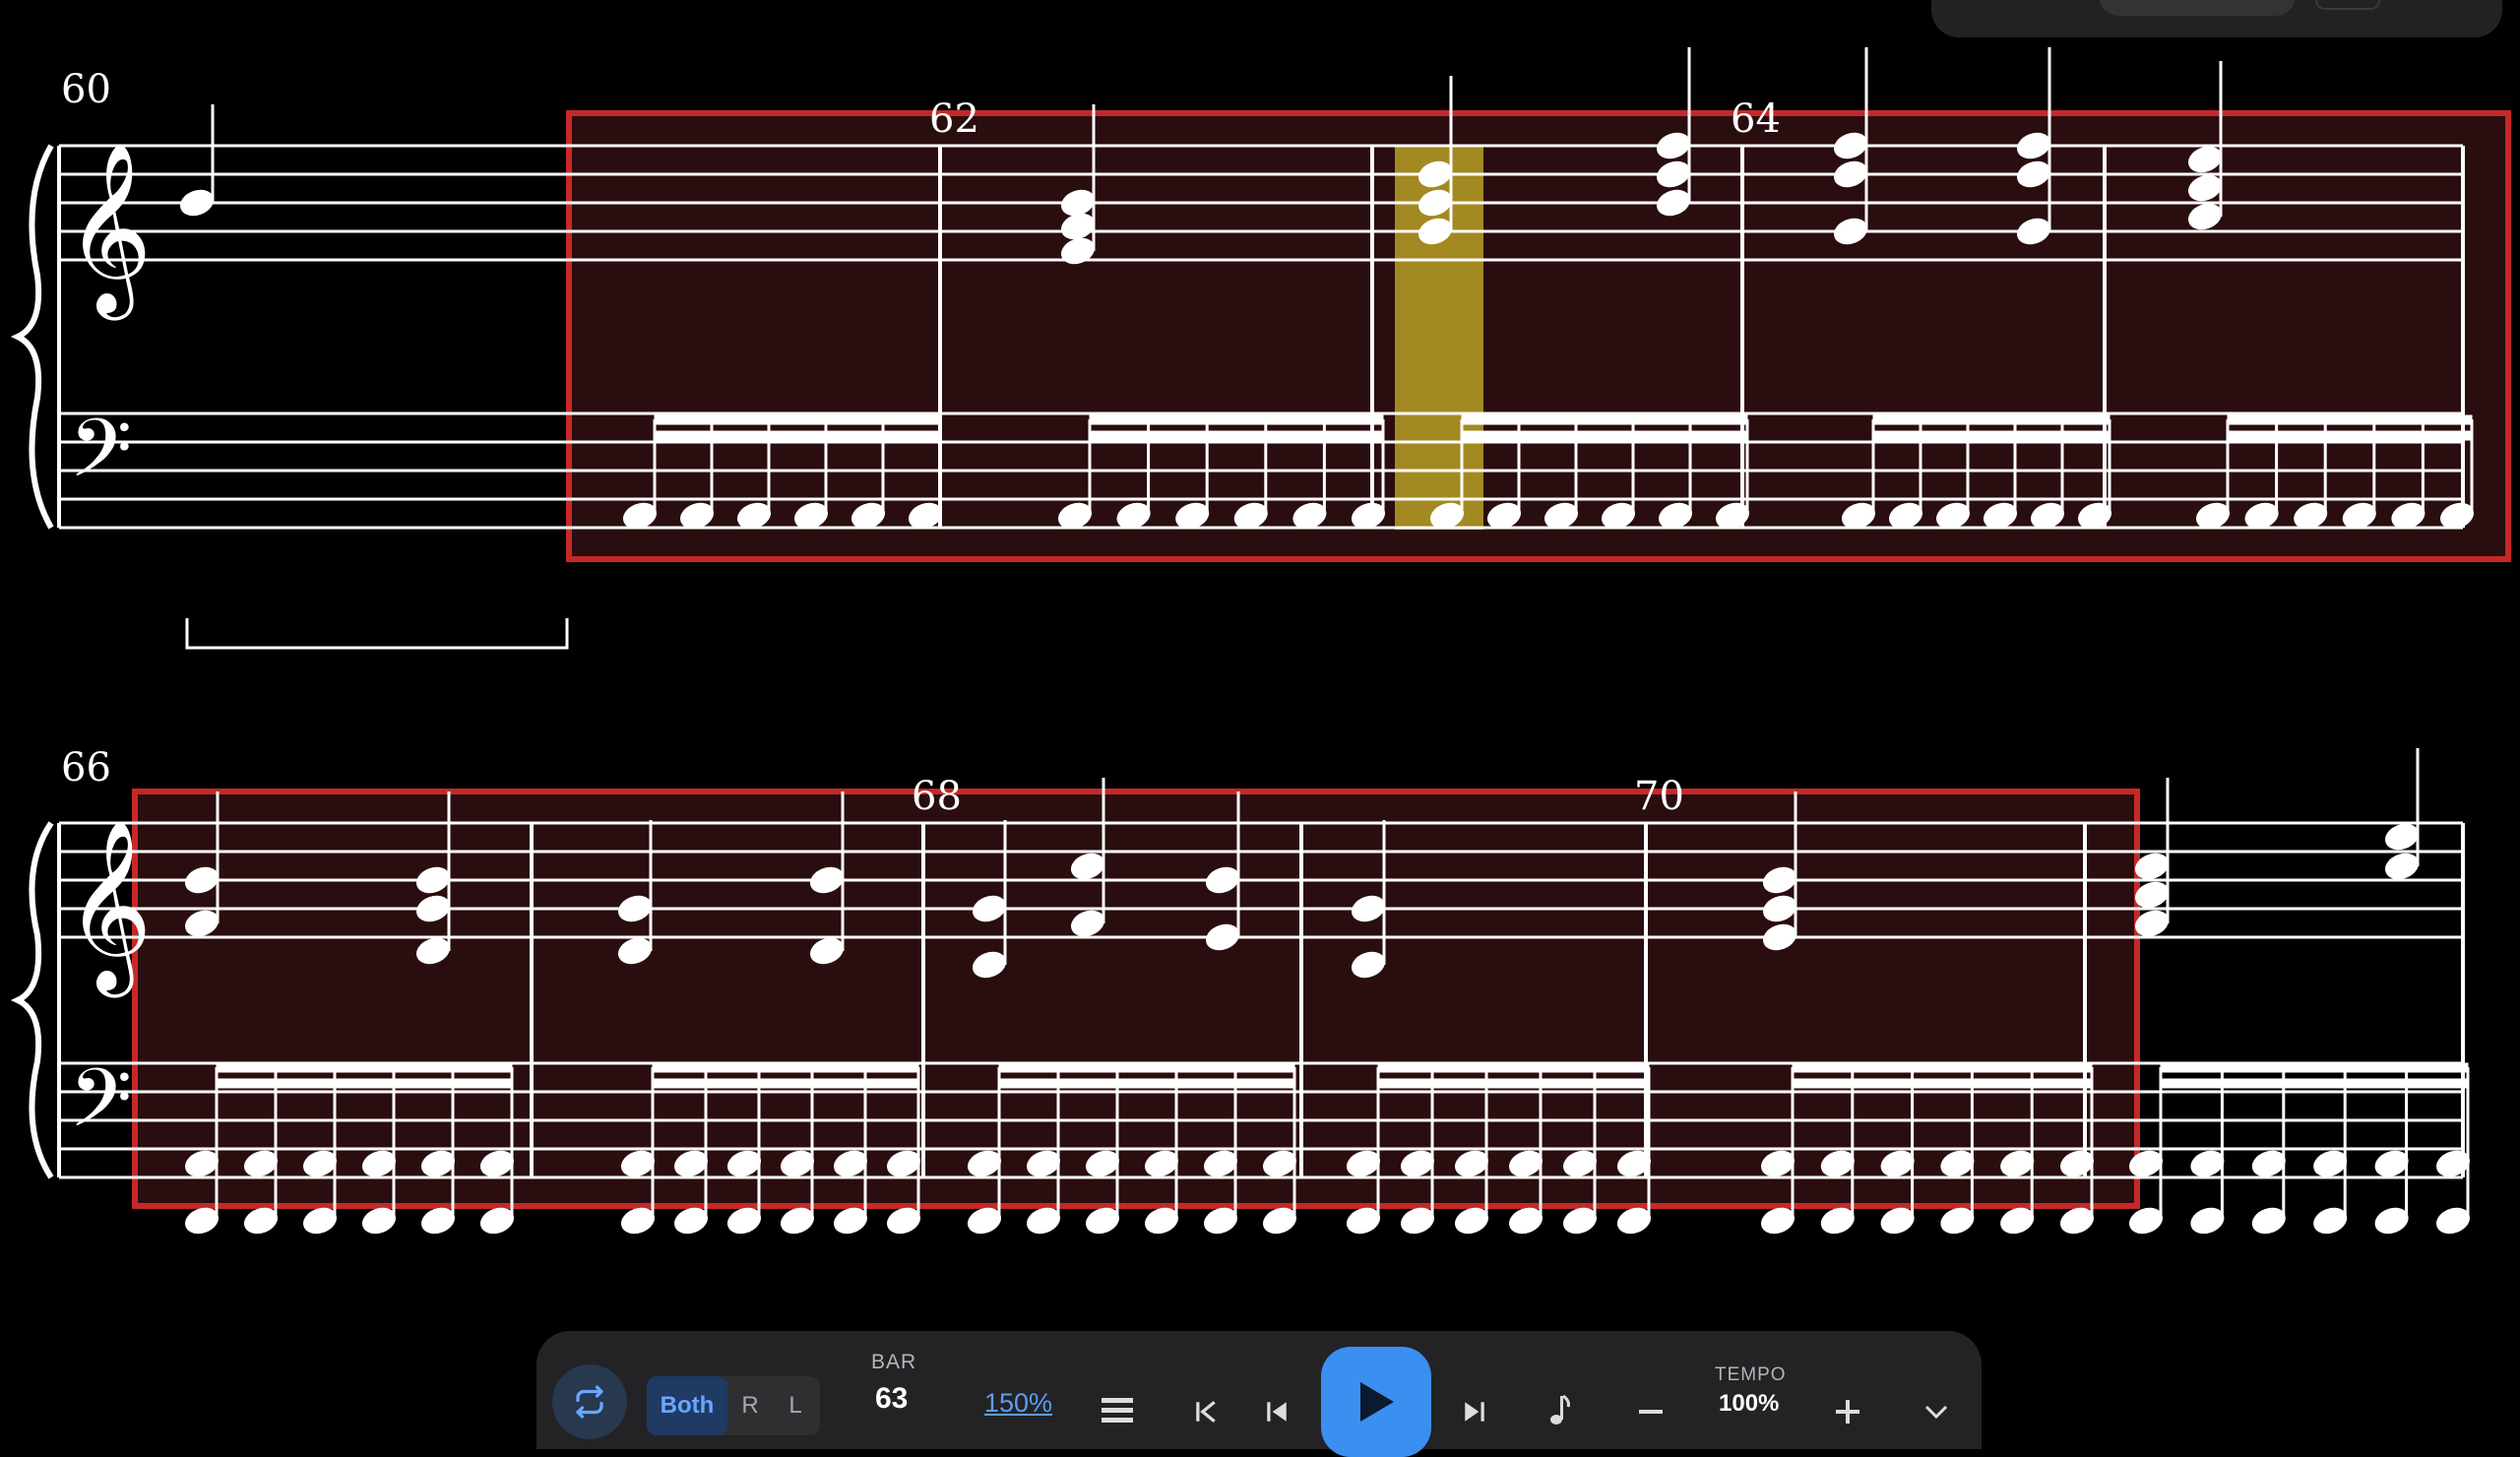  What do you see at coordinates (1751, 1374) in the screenshot?
I see `tempo-label: TEMPO` at bounding box center [1751, 1374].